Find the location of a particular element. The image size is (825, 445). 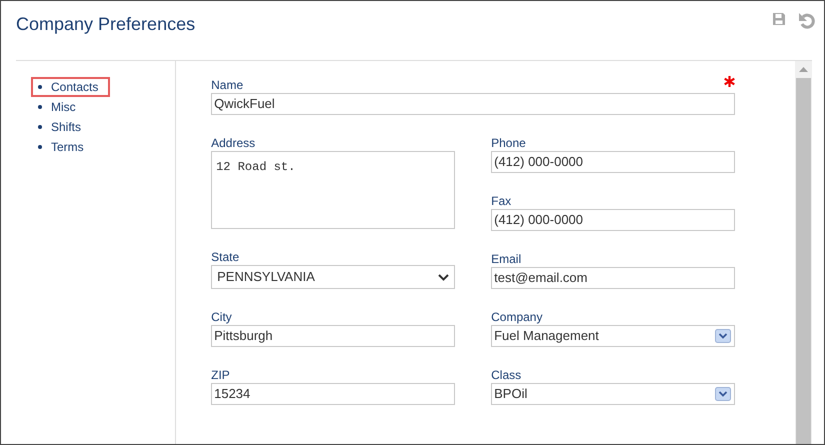

field-label: City is located at coordinates (222, 317).